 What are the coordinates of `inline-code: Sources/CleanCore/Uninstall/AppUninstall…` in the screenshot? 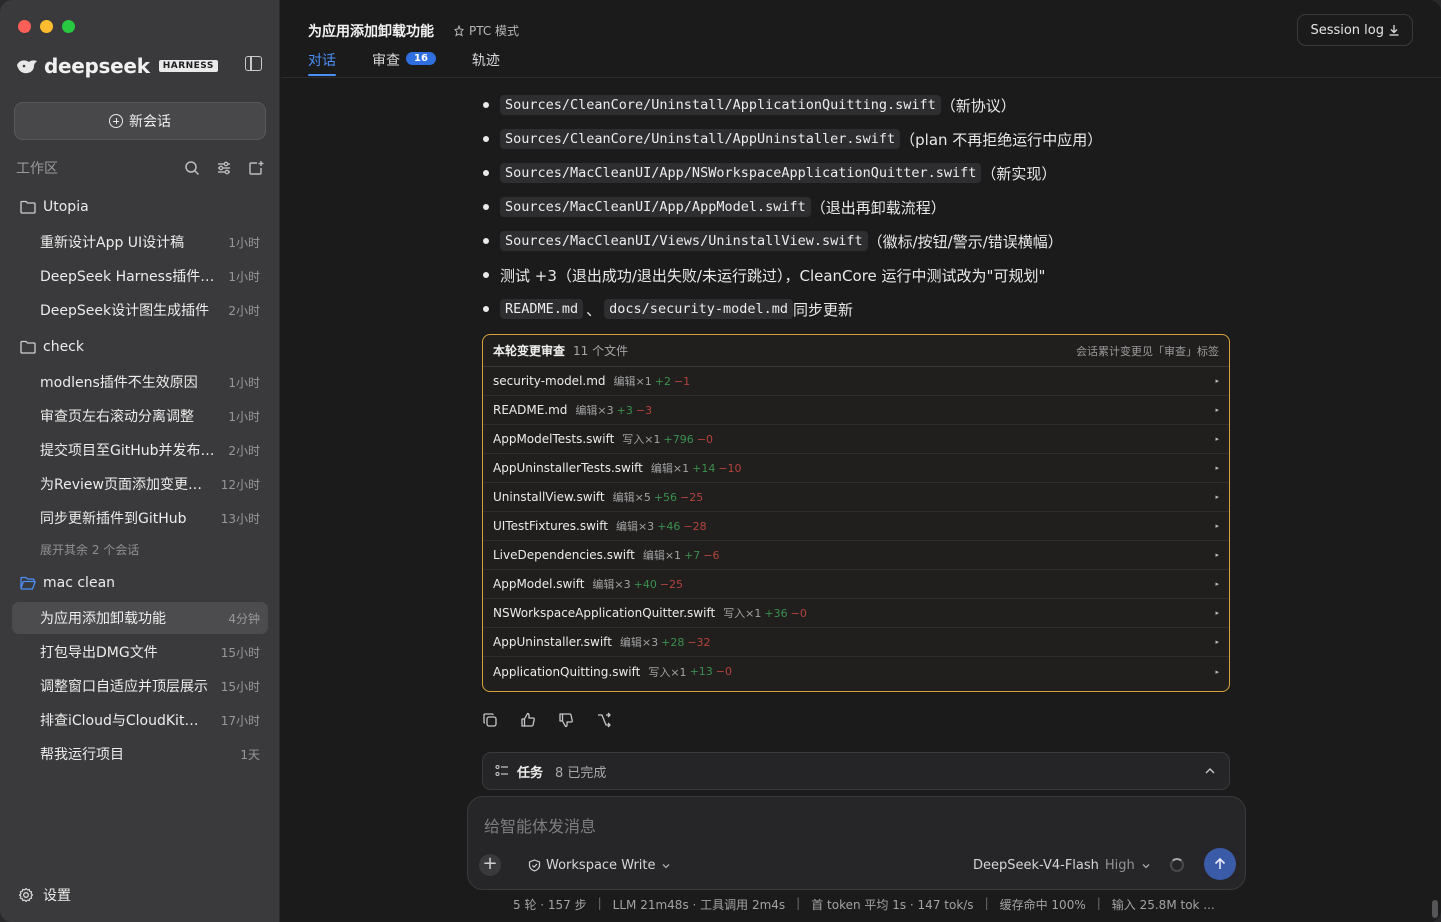 It's located at (700, 139).